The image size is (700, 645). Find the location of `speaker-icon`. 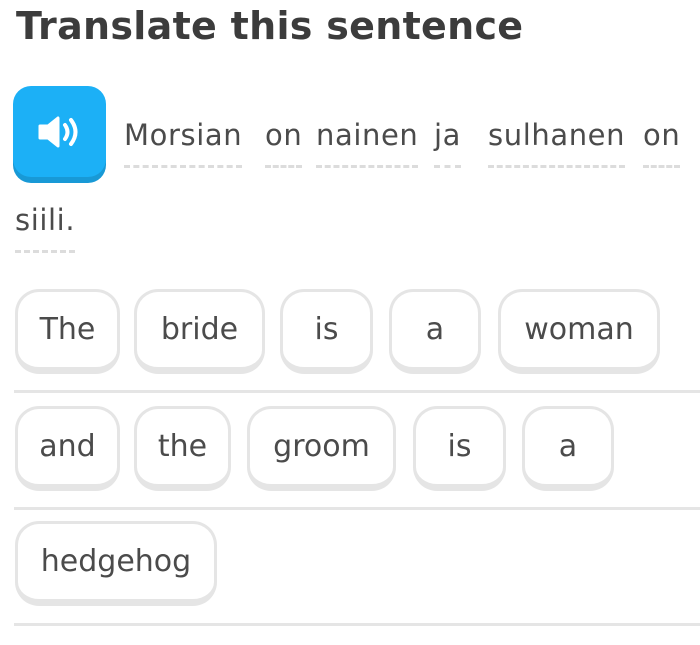

speaker-icon is located at coordinates (57, 131).